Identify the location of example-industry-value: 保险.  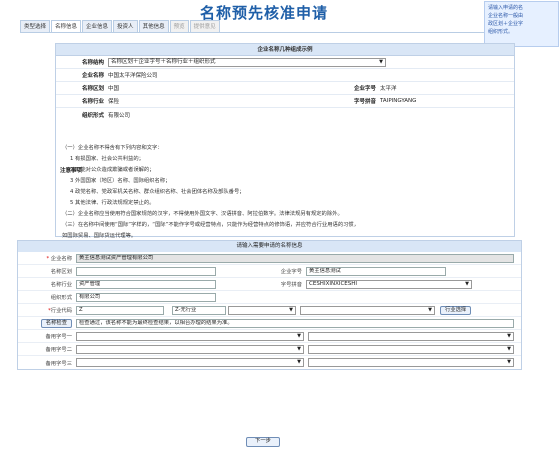
(114, 102).